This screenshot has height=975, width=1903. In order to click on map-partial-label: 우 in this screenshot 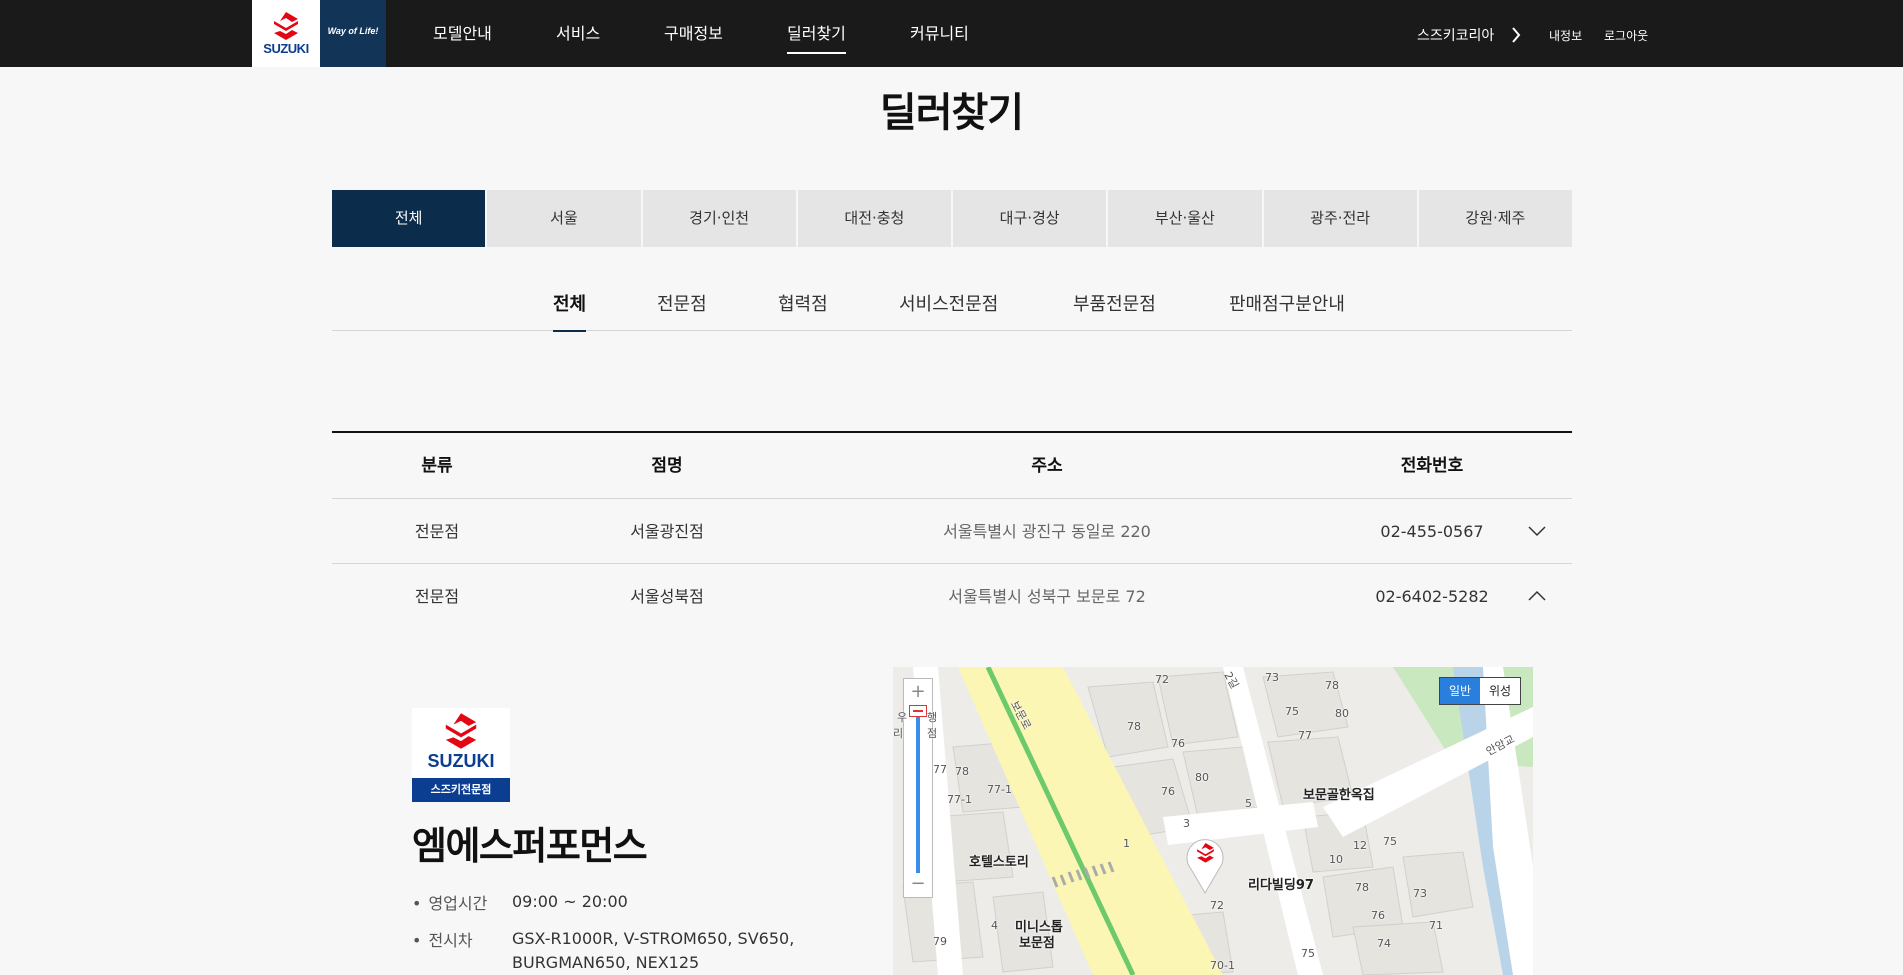, I will do `click(902, 717)`.